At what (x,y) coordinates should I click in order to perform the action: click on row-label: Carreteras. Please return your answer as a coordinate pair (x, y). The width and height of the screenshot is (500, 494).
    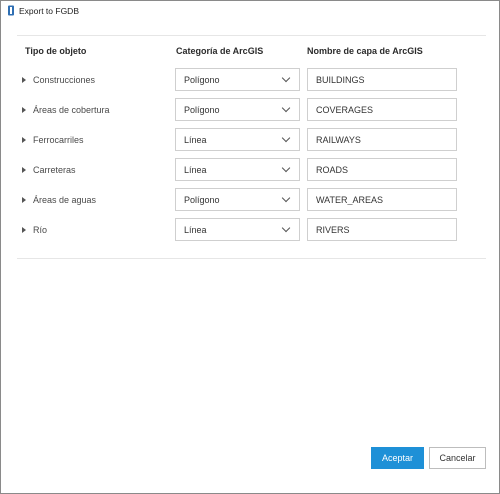
    Looking at the image, I should click on (46, 170).